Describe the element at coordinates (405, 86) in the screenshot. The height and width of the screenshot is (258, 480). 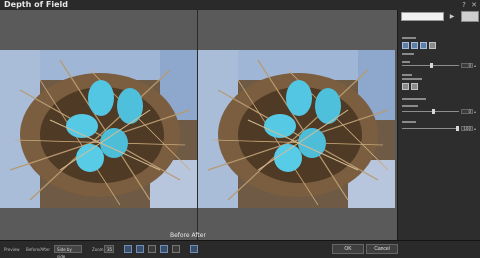
I see `invert-selection-icon` at that location.